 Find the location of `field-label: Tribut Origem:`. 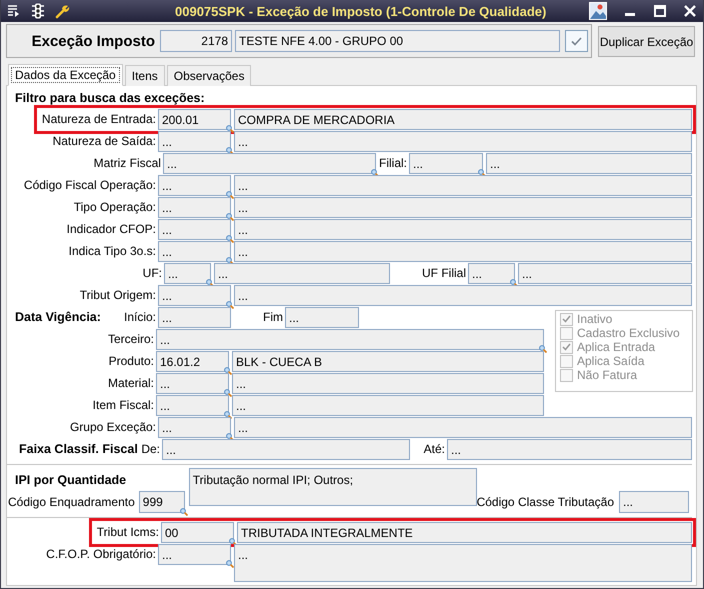

field-label: Tribut Origem: is located at coordinates (118, 295).